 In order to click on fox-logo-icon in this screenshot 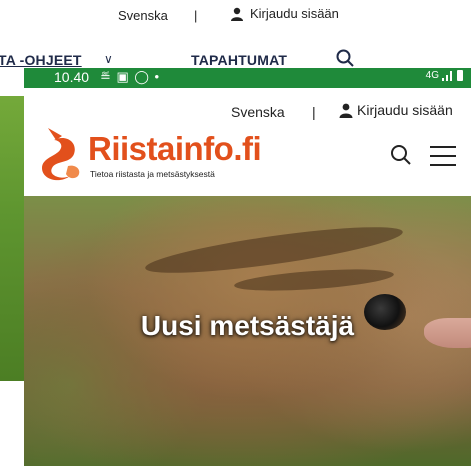, I will do `click(61, 154)`.